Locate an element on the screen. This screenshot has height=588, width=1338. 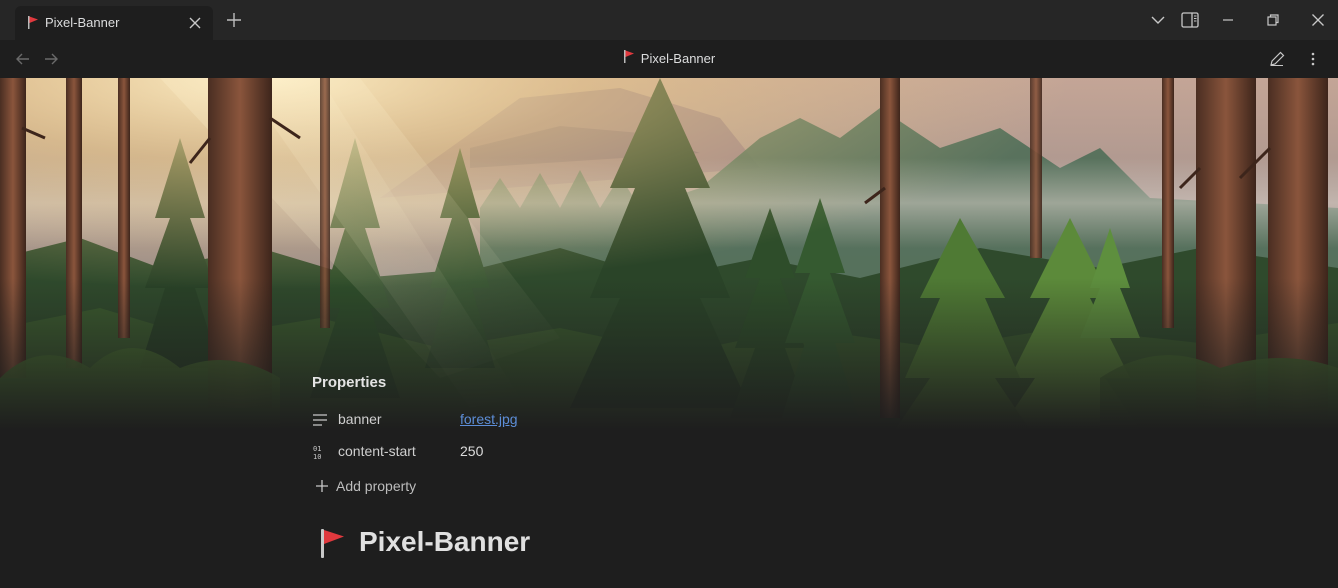
tab-title: Pixel-Banner is located at coordinates (82, 22).